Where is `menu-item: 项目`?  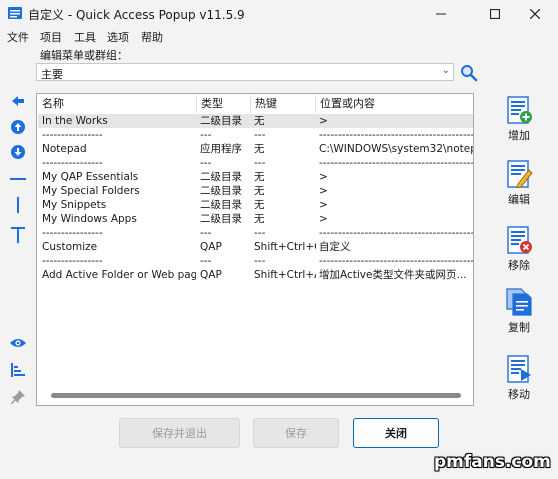 menu-item: 项目 is located at coordinates (51, 37).